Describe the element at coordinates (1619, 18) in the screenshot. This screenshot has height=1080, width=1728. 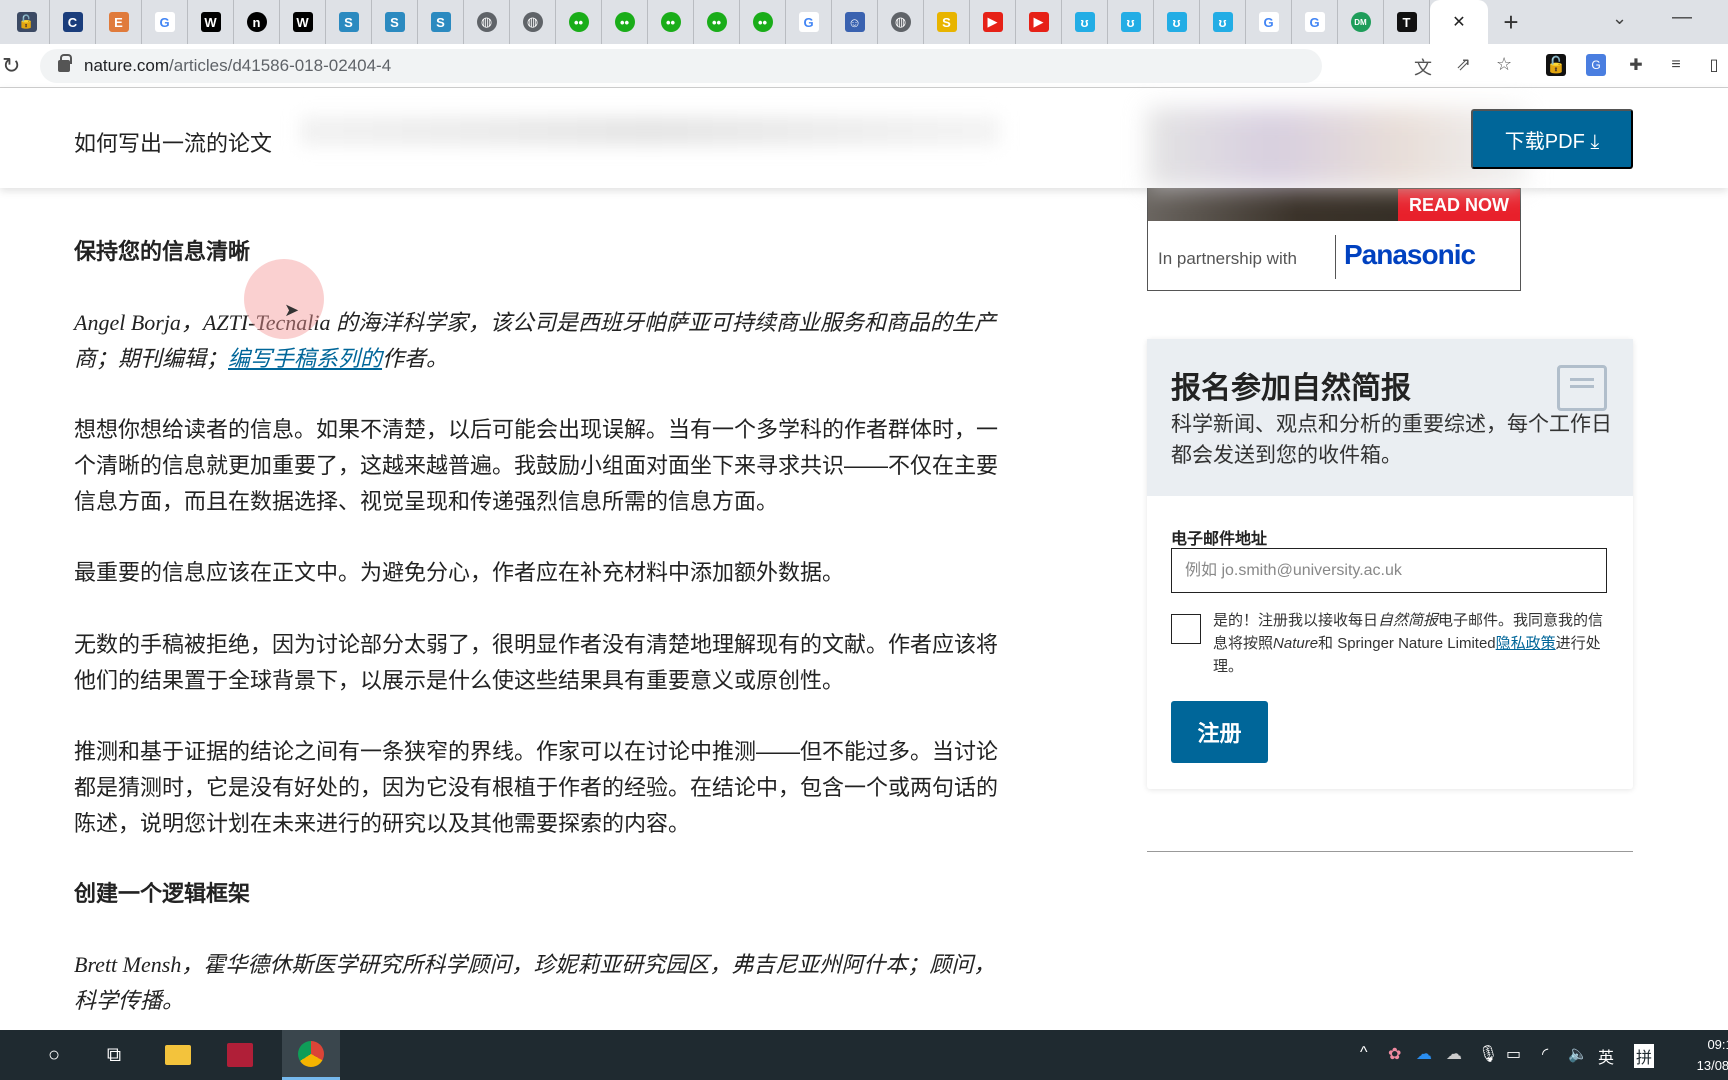
I see `tab-search-chevron-icon: ⌄` at that location.